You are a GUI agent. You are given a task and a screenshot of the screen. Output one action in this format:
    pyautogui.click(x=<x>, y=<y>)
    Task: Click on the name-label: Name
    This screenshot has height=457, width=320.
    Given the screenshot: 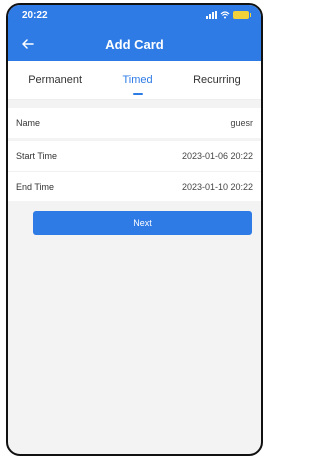 What is the action you would take?
    pyautogui.click(x=28, y=123)
    